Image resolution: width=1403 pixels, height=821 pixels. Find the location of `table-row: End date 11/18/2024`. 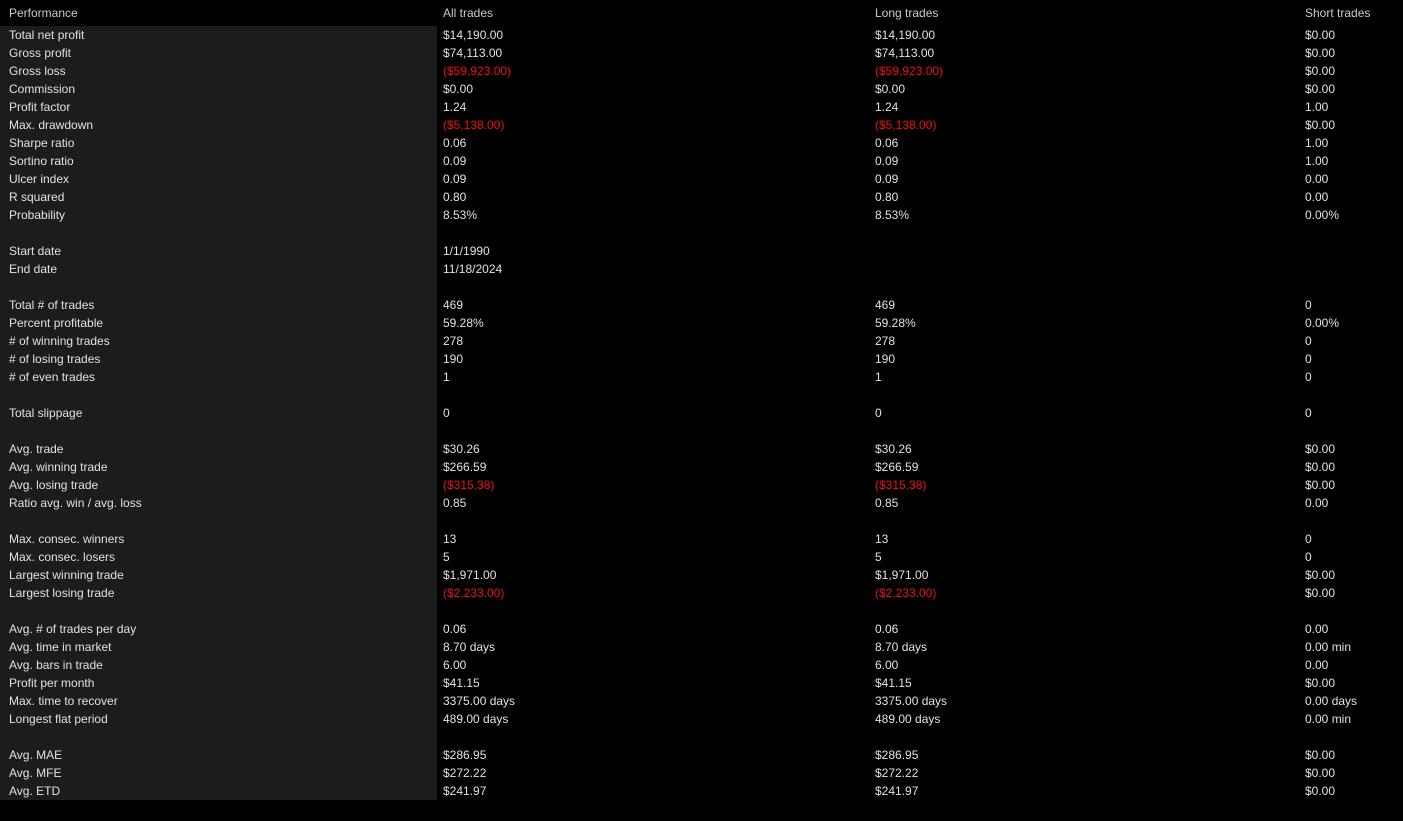

table-row: End date 11/18/2024 is located at coordinates (701, 269).